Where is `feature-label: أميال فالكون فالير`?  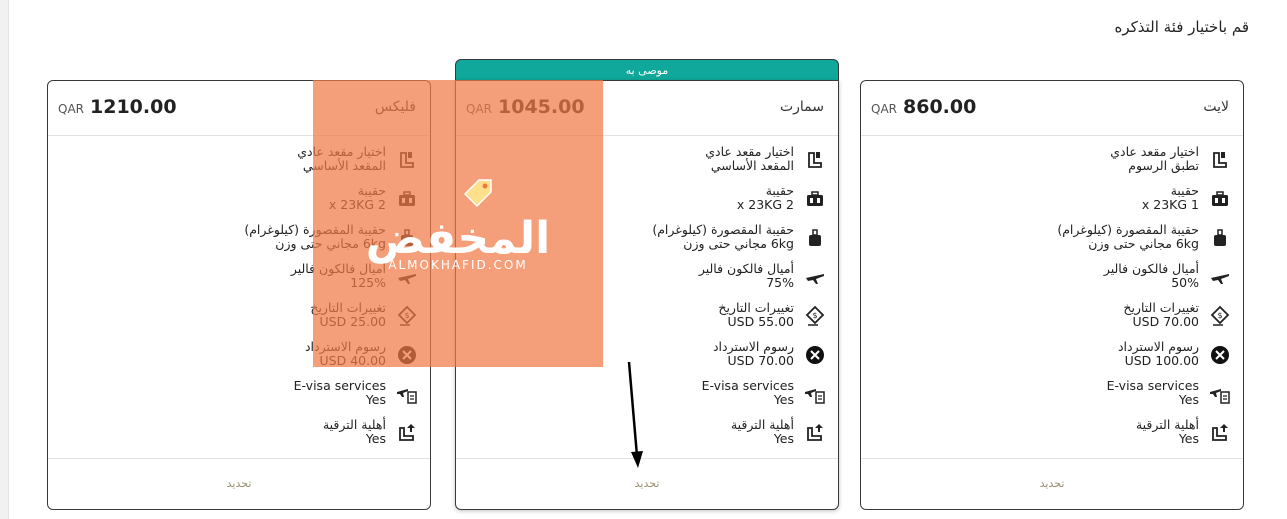 feature-label: أميال فالكون فالير is located at coordinates (338, 268).